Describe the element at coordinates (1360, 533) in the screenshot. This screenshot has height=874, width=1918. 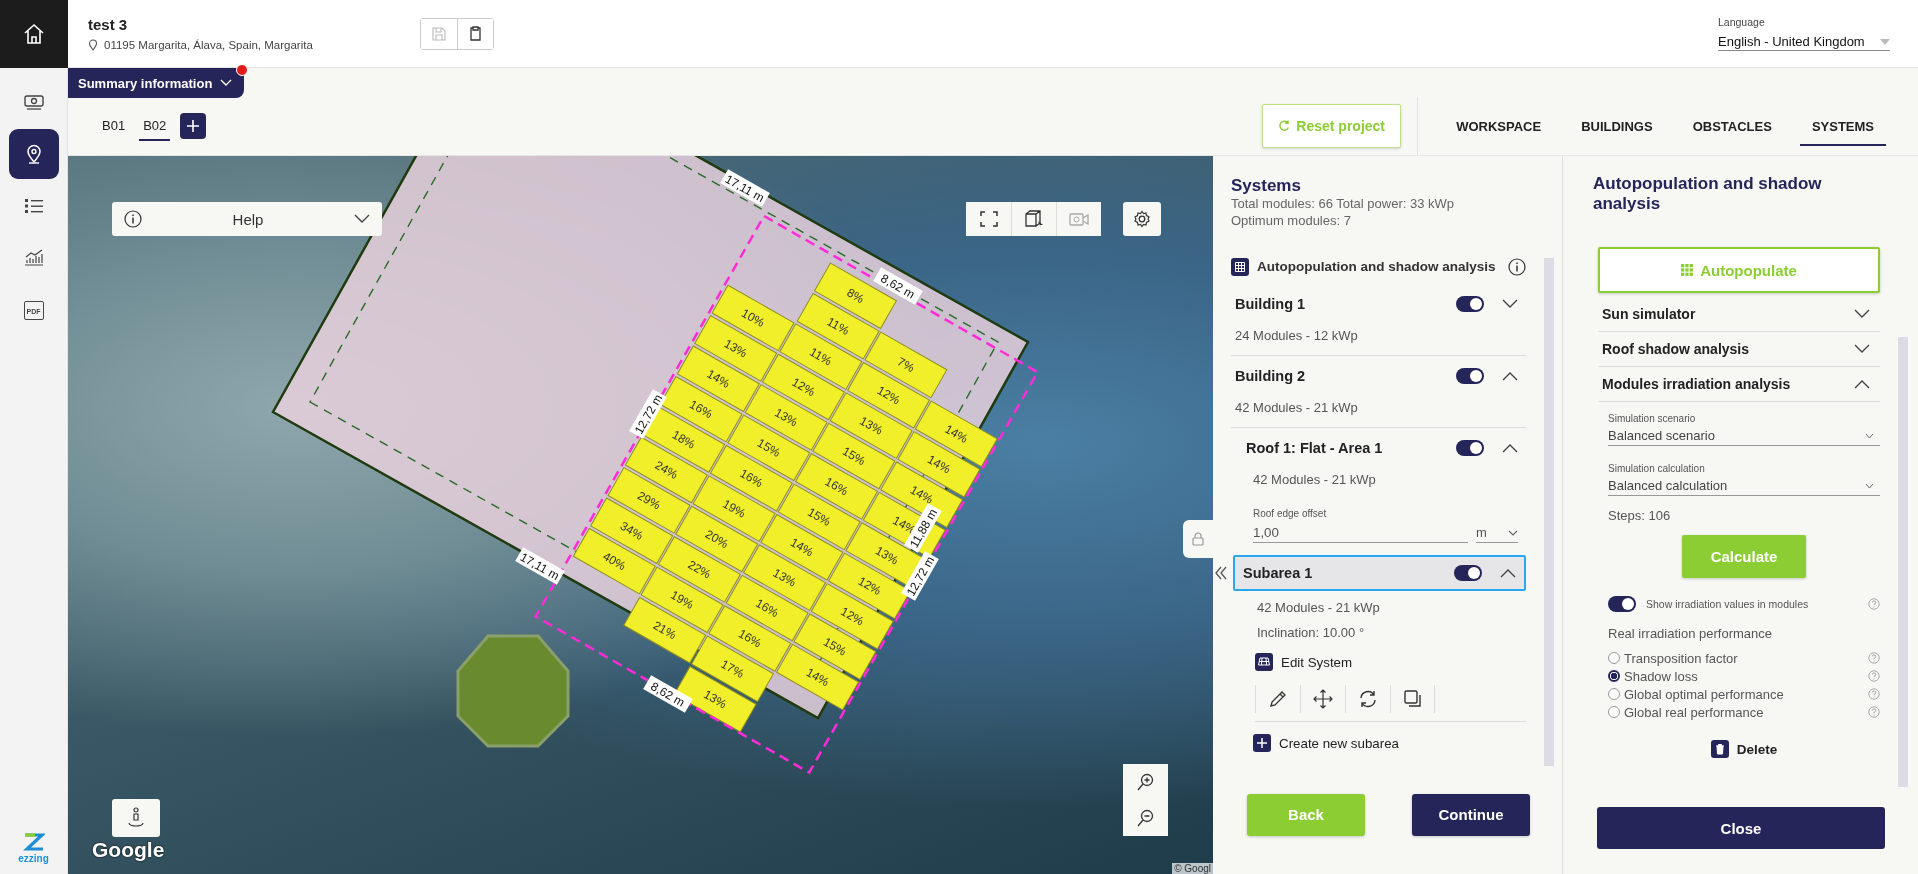
I see `roof-offset-field: 1,00` at that location.